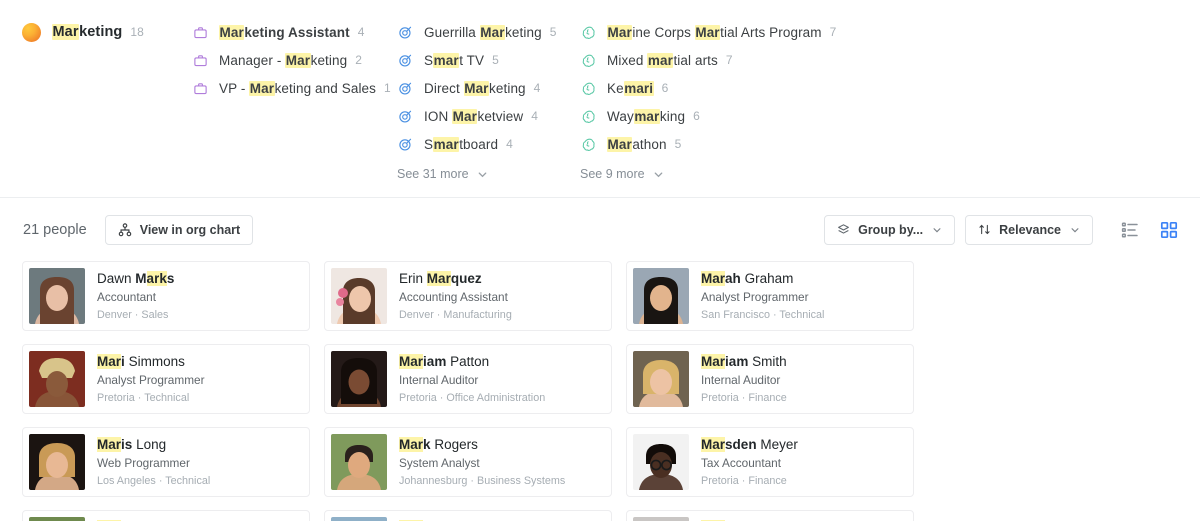  Describe the element at coordinates (696, 116) in the screenshot. I see `facet-item-count: 6` at that location.